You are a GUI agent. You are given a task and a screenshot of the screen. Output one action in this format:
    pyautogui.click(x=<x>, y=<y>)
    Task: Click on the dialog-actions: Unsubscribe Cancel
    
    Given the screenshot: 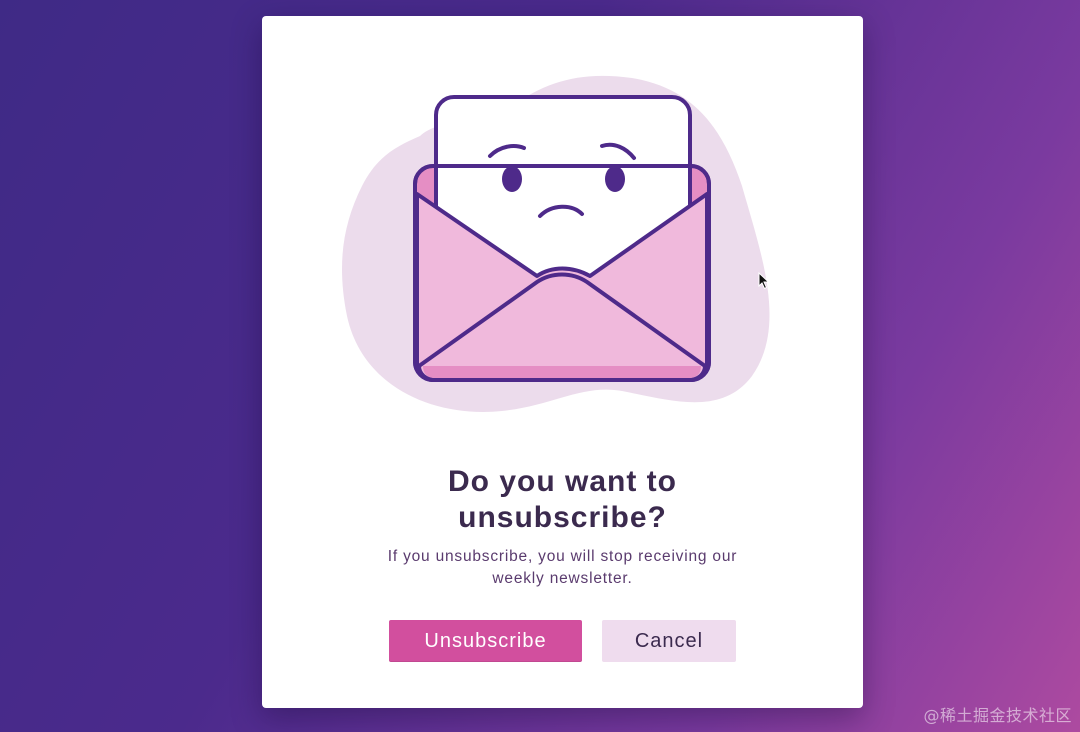 What is the action you would take?
    pyautogui.click(x=562, y=642)
    